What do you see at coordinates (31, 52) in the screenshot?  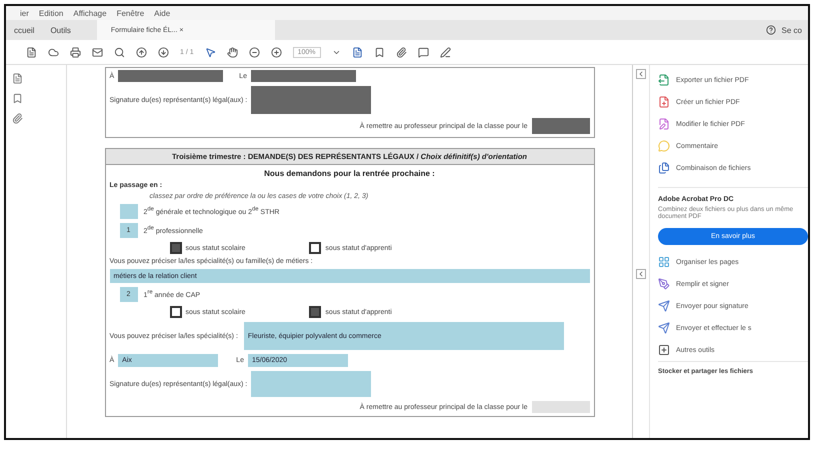 I see `document-icon` at bounding box center [31, 52].